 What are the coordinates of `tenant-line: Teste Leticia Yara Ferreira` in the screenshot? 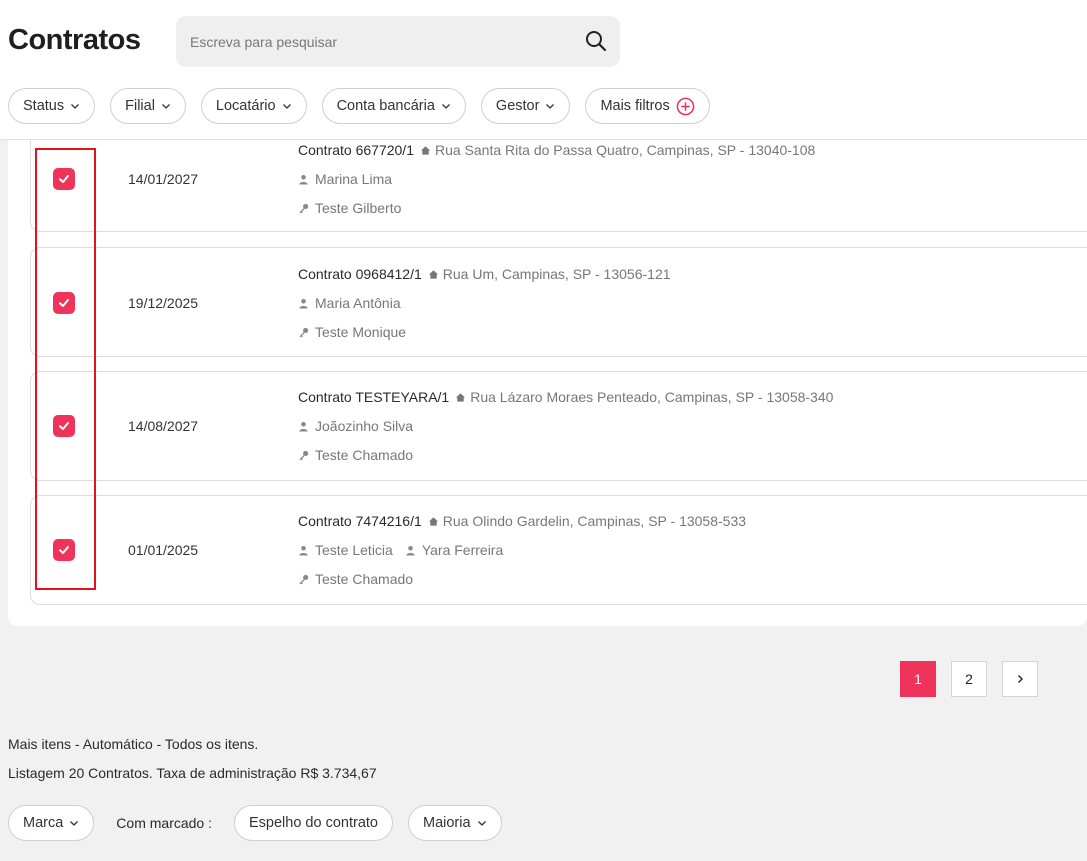 It's located at (400, 550).